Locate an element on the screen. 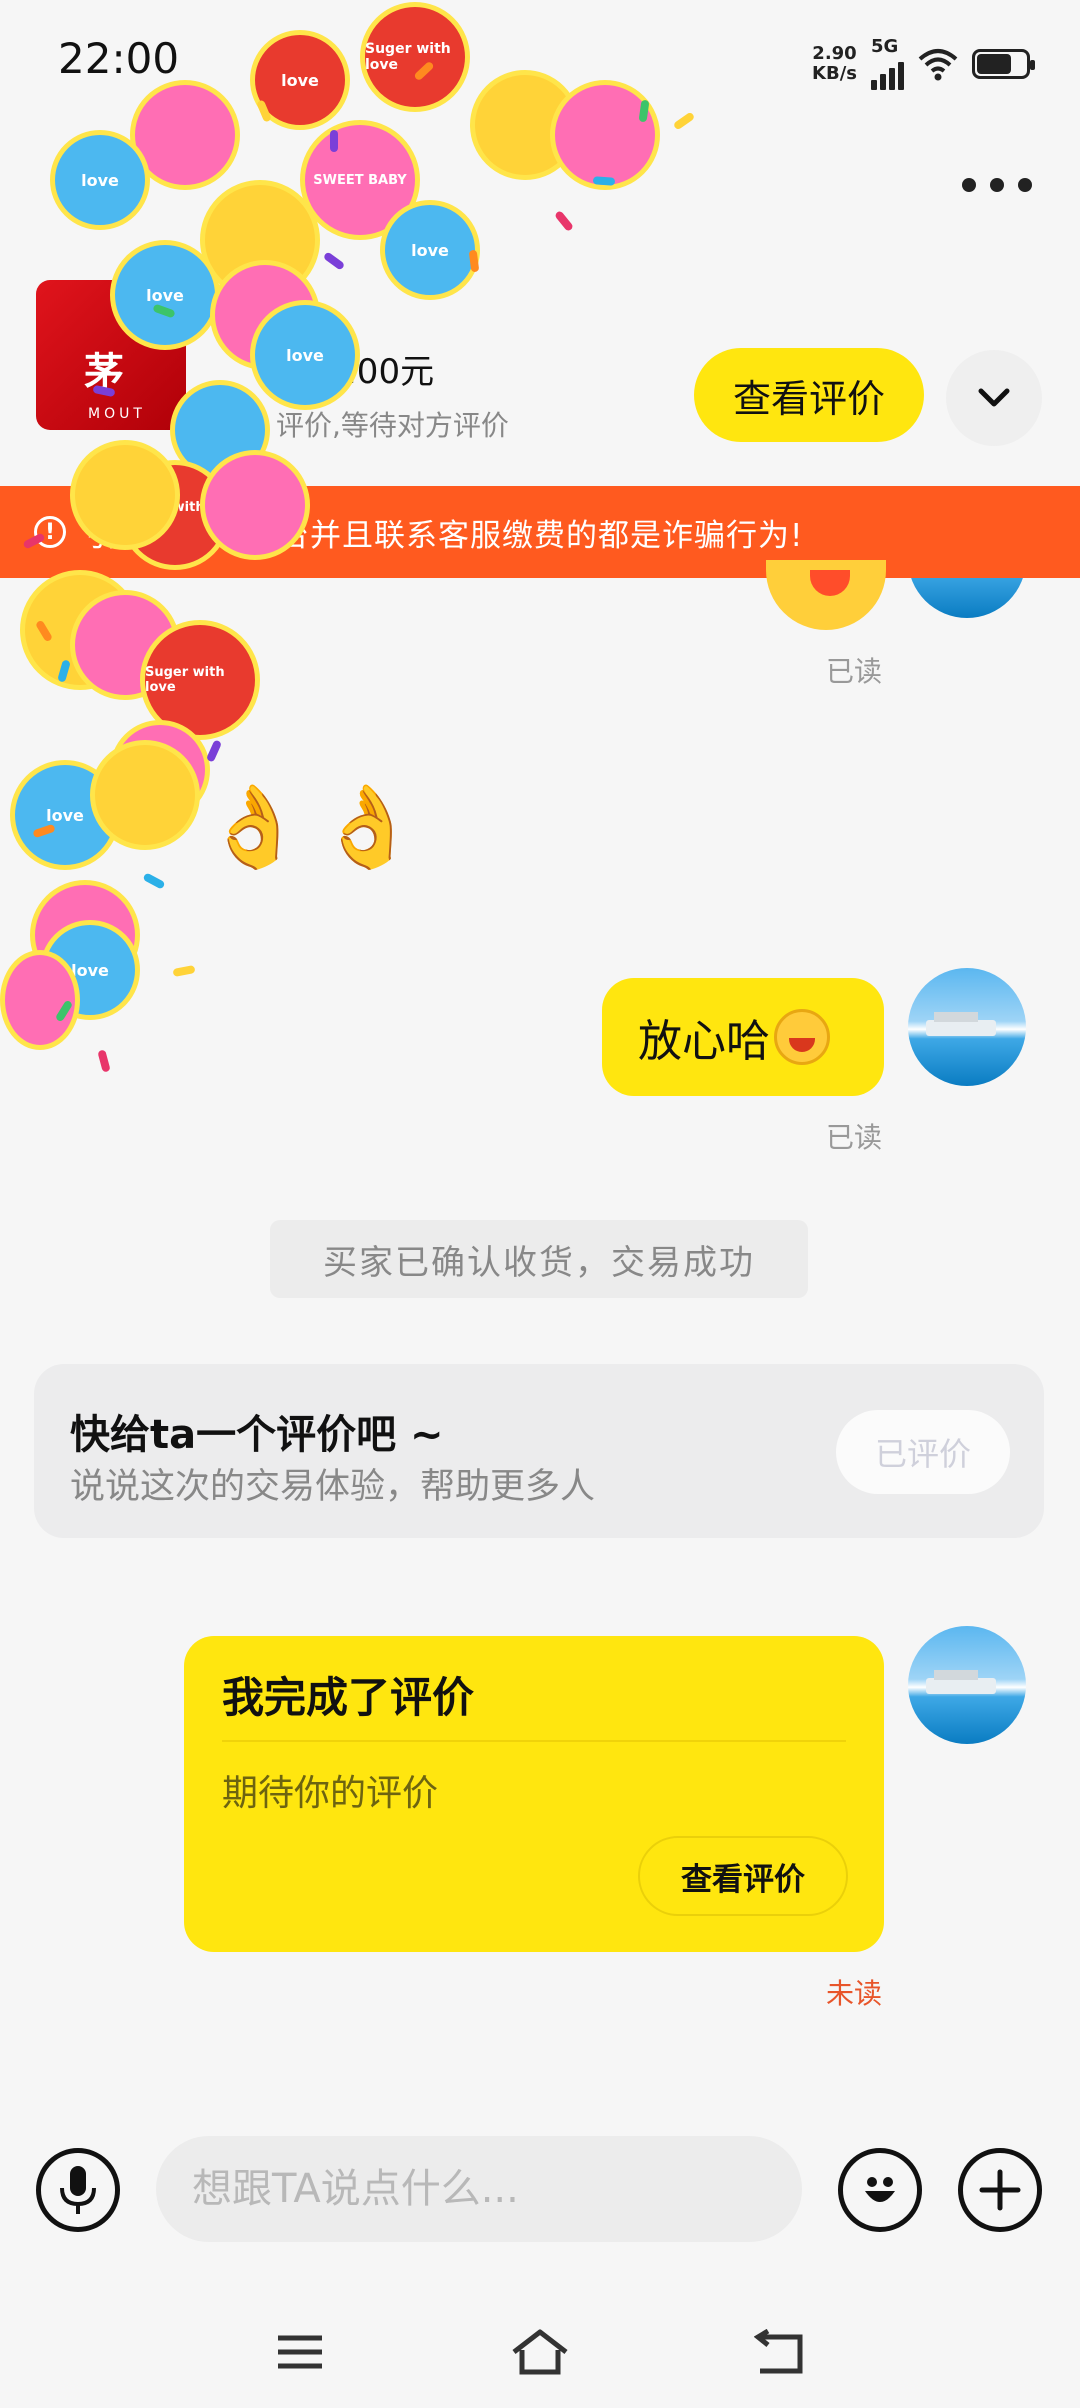  status-indicators: 2.90 KB/s 5G is located at coordinates (923, 64).